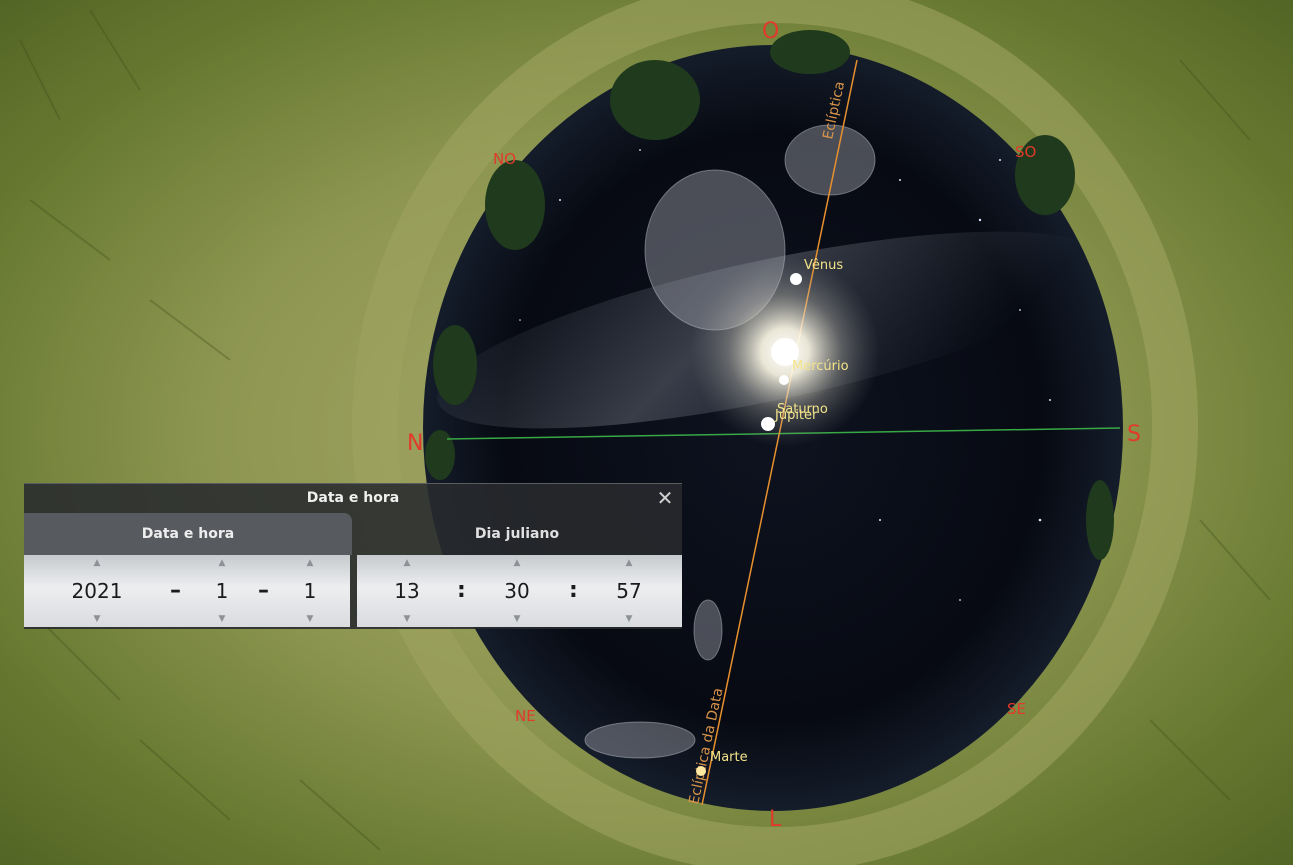  Describe the element at coordinates (823, 265) in the screenshot. I see `venus-label: Vênus` at that location.